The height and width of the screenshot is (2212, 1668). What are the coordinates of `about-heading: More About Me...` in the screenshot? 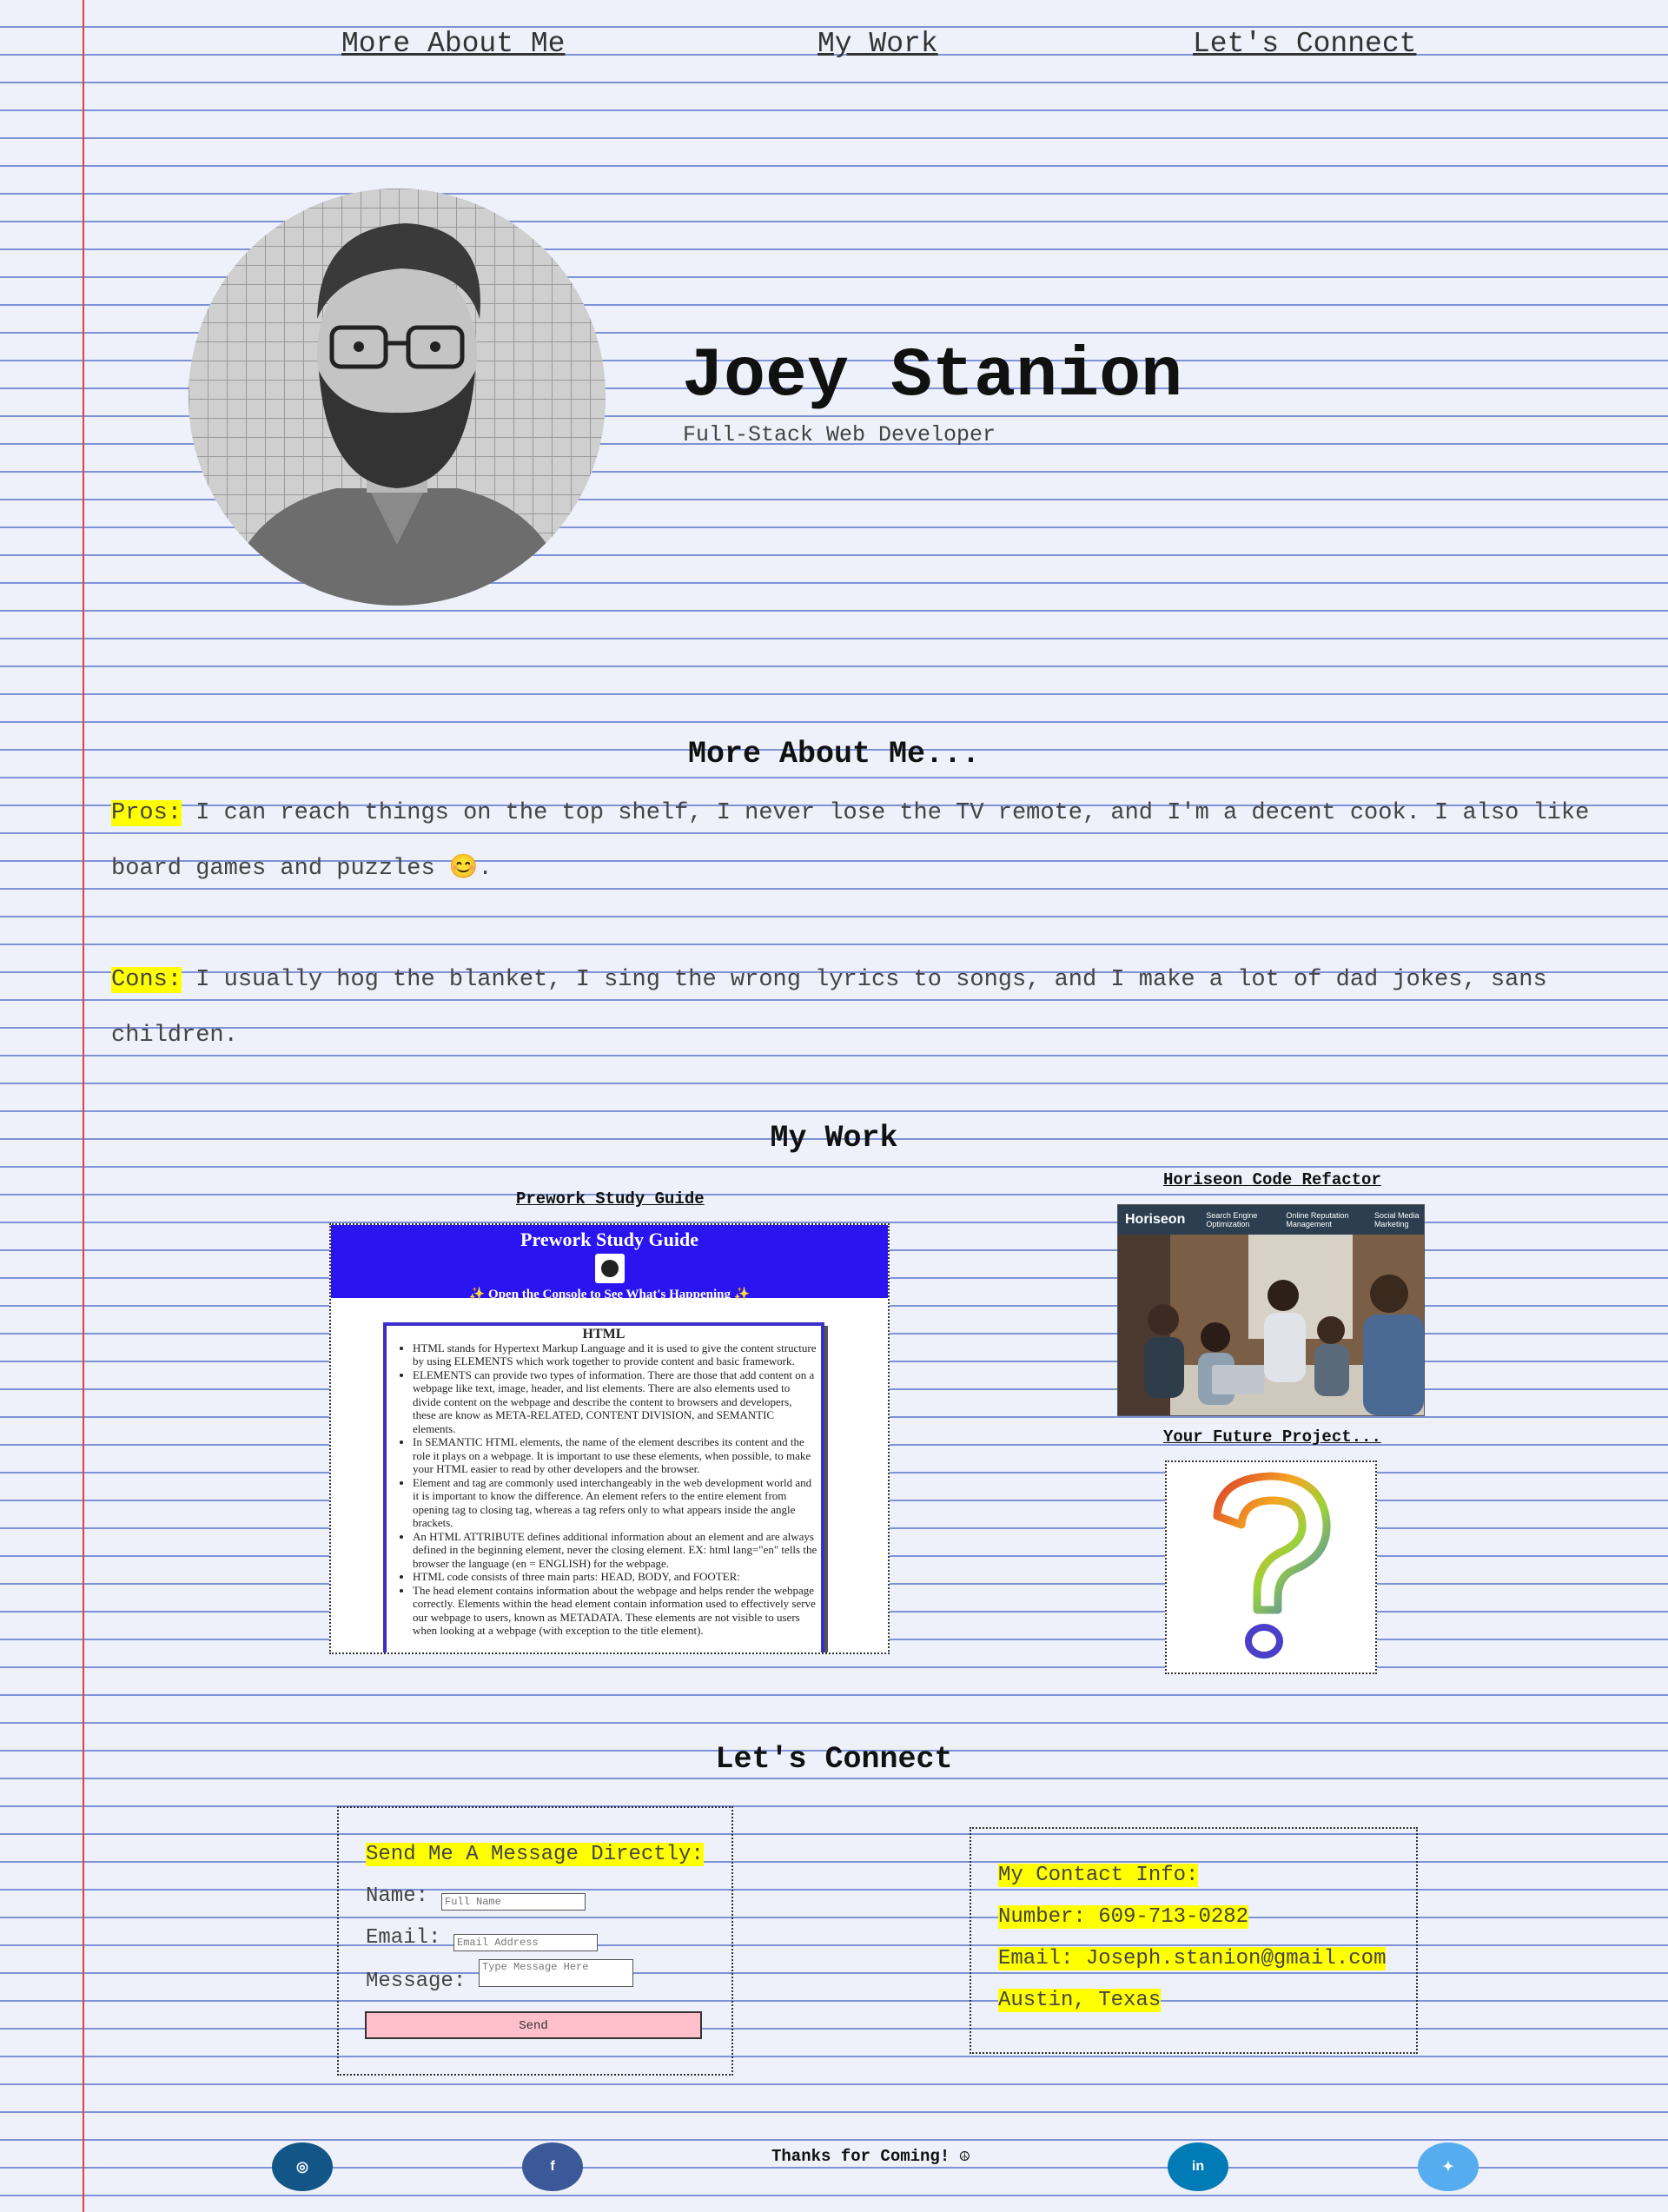 It's located at (834, 755).